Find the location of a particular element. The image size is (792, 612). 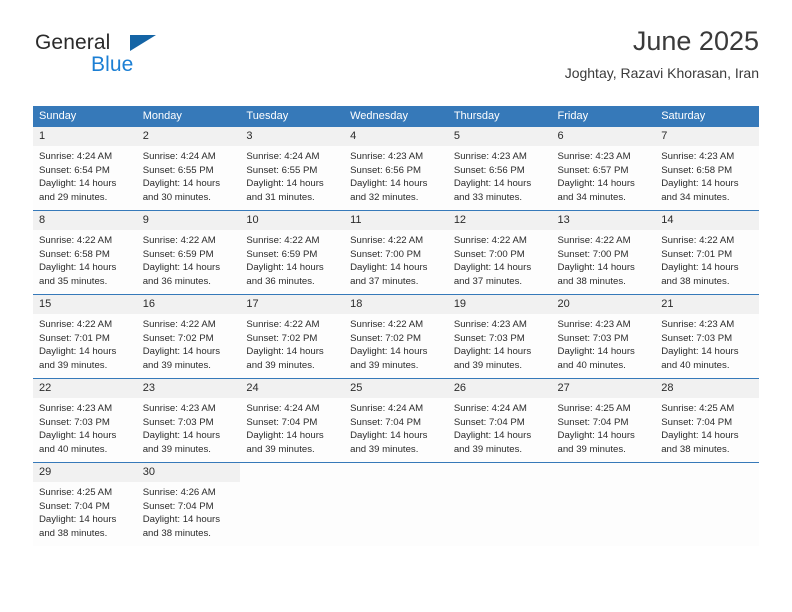

sunset-text: Sunset: 7:03 PM is located at coordinates (593, 338).